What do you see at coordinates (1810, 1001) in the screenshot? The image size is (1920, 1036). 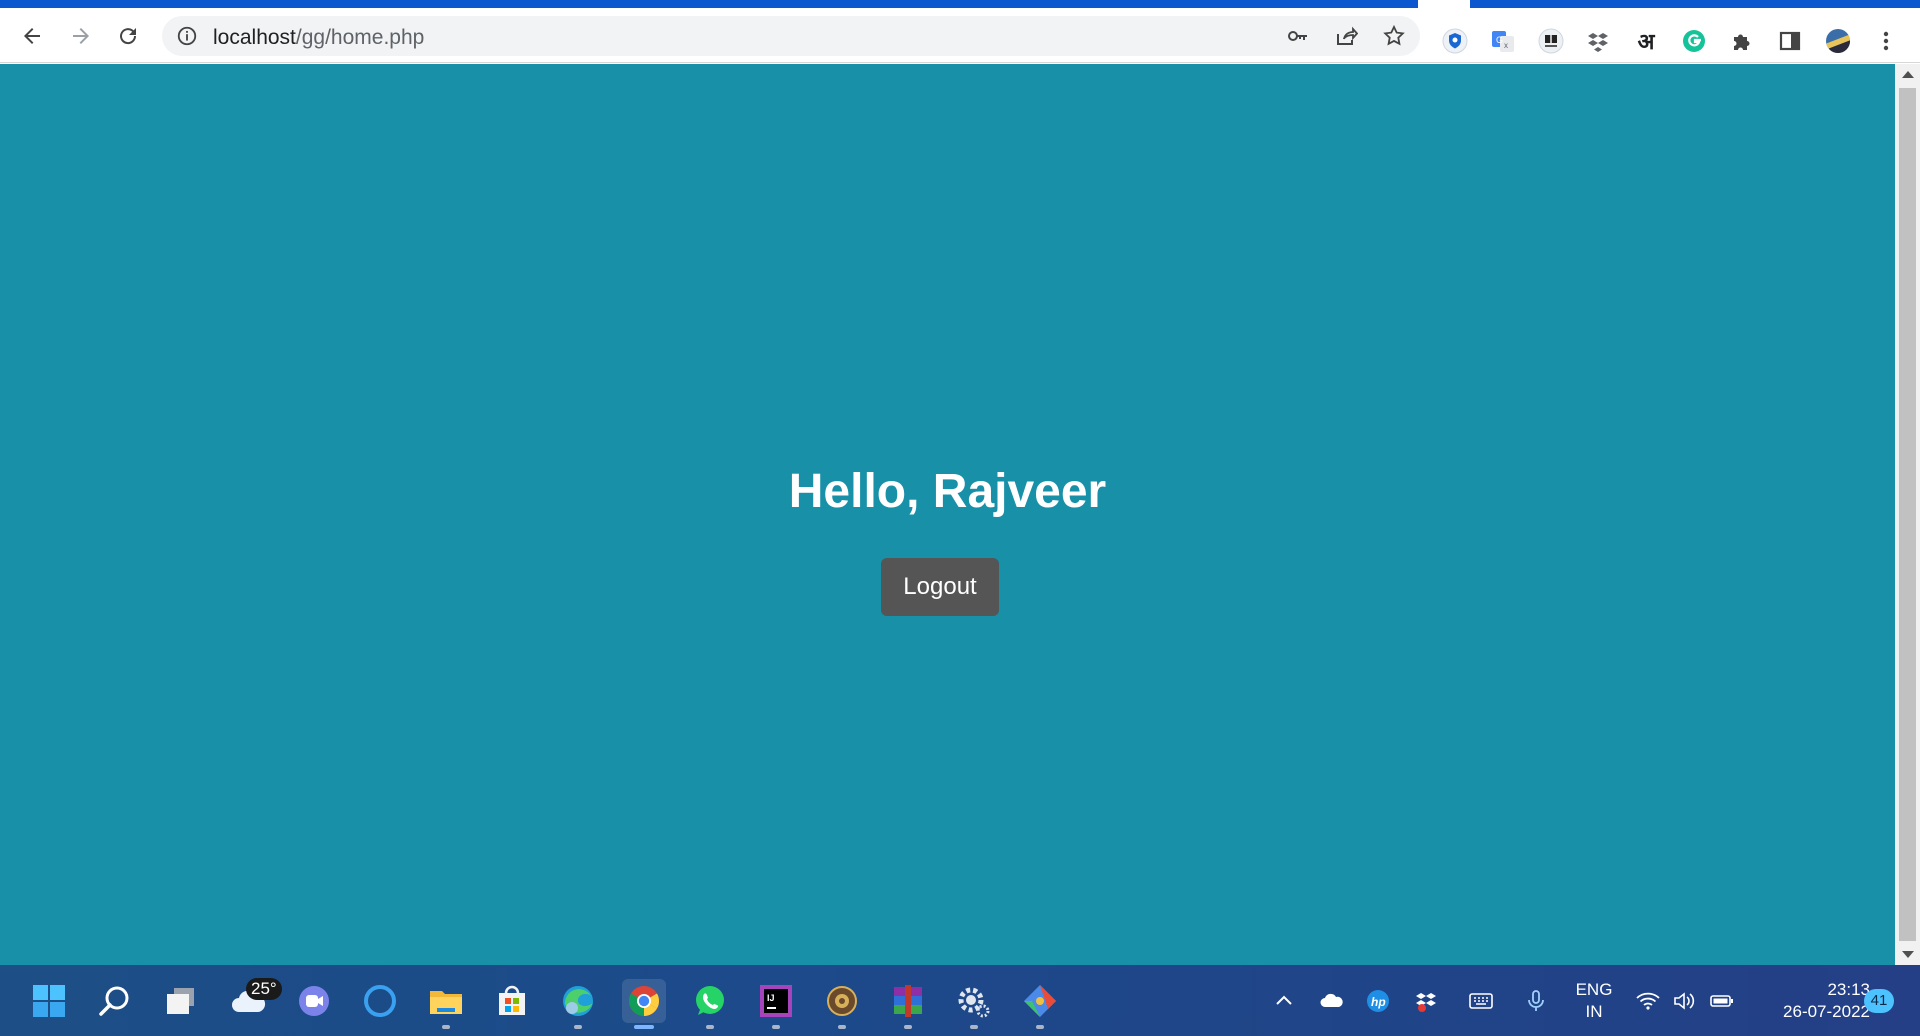 I see `taskbar-clock: 23:13 26-07-2022` at bounding box center [1810, 1001].